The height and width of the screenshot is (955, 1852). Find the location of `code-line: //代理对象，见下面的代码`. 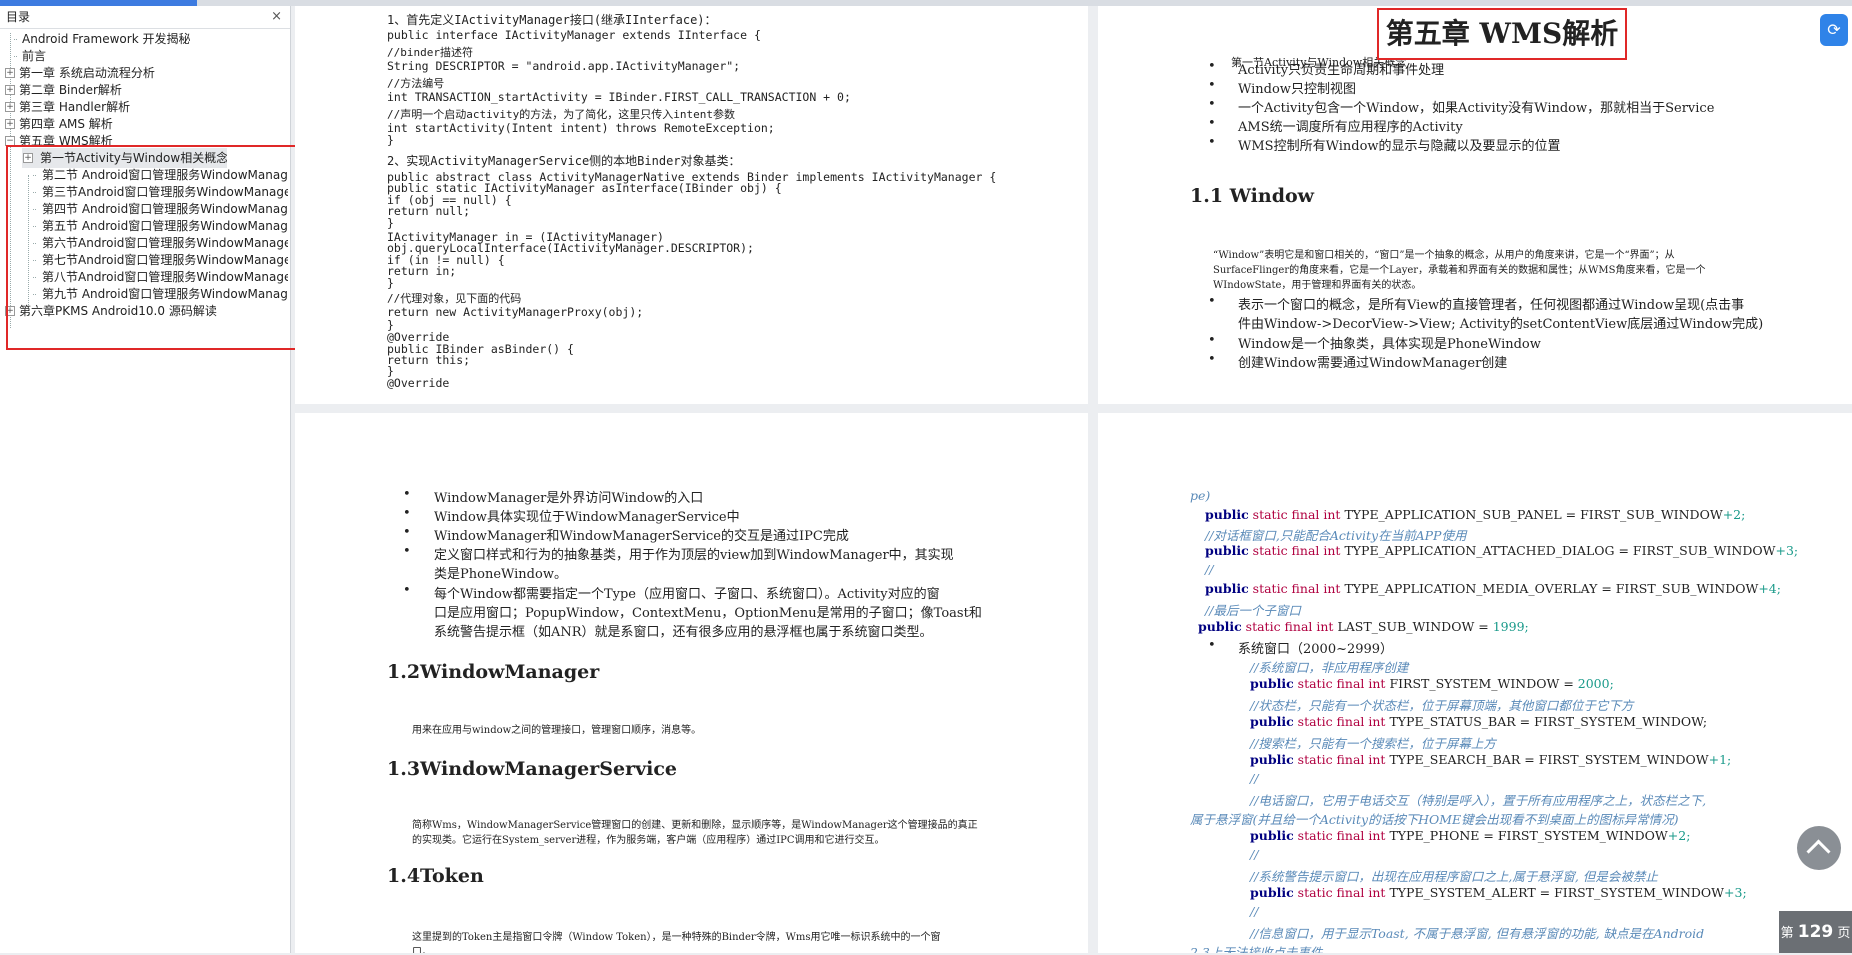

code-line: //代理对象，见下面的代码 is located at coordinates (454, 298).